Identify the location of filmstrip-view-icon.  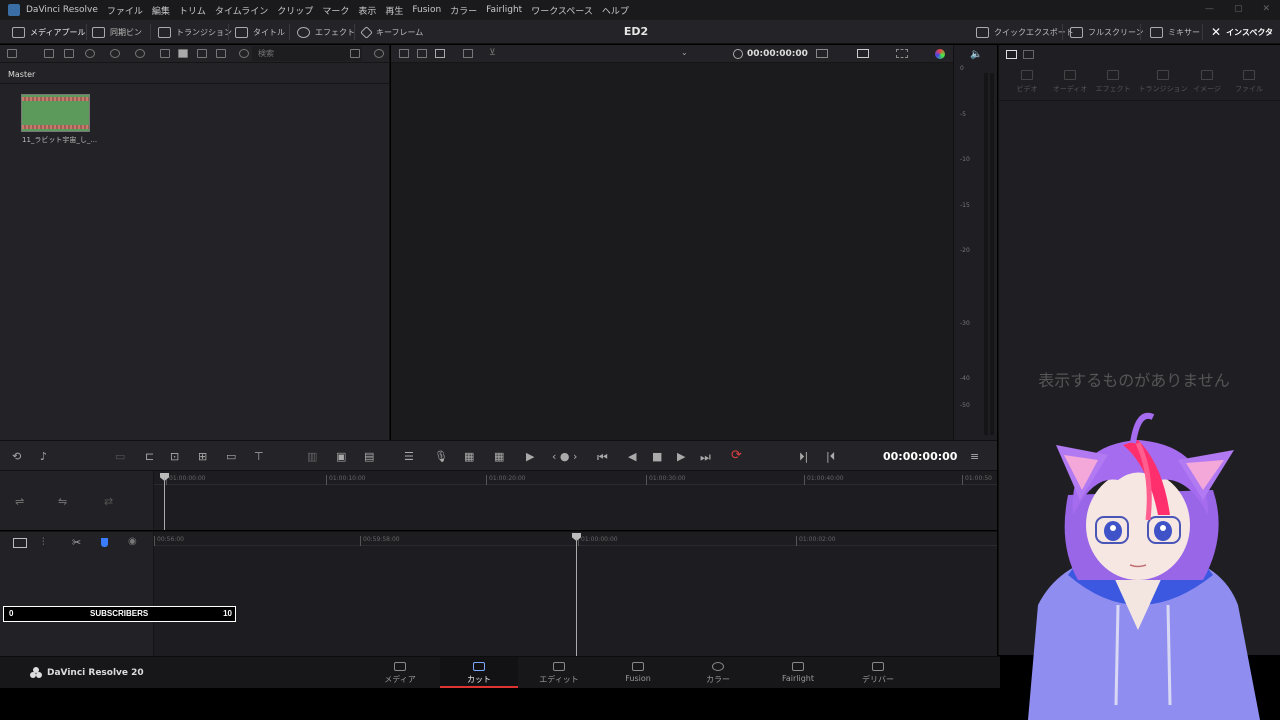
(202, 53).